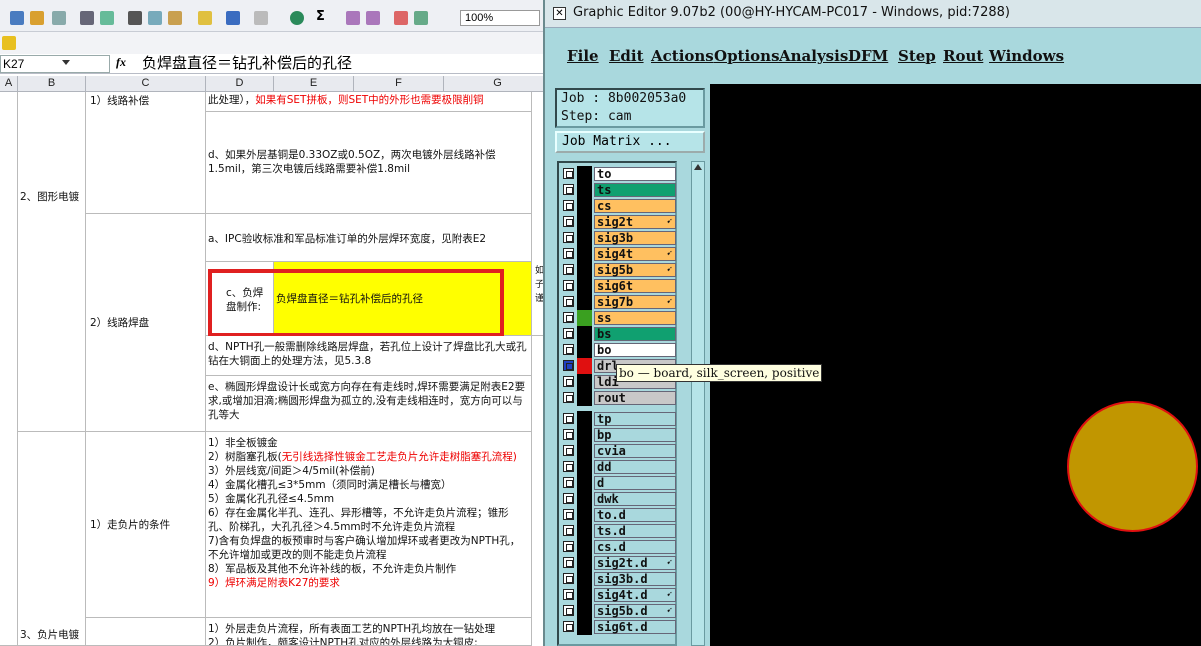  I want to click on format-painter-icon, so click(205, 18).